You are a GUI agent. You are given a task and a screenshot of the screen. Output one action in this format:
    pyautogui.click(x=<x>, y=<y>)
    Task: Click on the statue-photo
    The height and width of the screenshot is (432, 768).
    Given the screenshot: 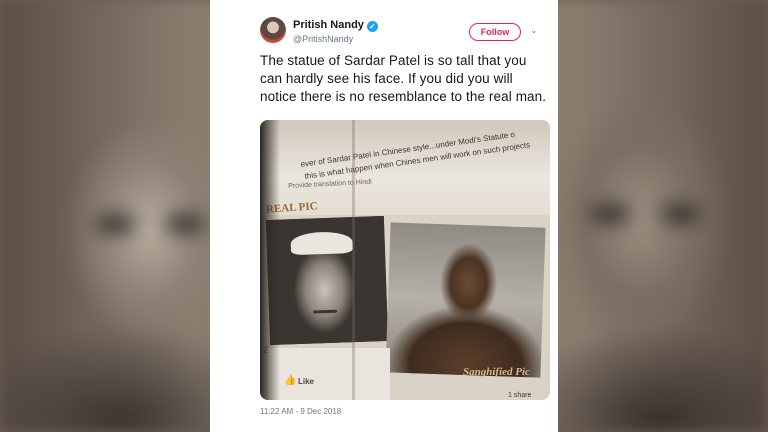 What is the action you would take?
    pyautogui.click(x=465, y=300)
    